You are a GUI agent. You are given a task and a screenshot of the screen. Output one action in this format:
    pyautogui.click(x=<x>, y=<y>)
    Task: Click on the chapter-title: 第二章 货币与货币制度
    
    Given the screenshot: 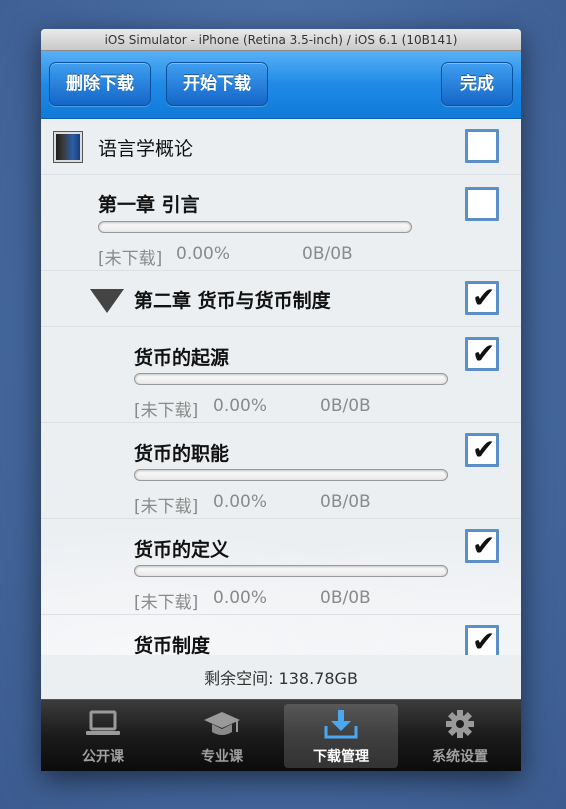 What is the action you would take?
    pyautogui.click(x=232, y=301)
    